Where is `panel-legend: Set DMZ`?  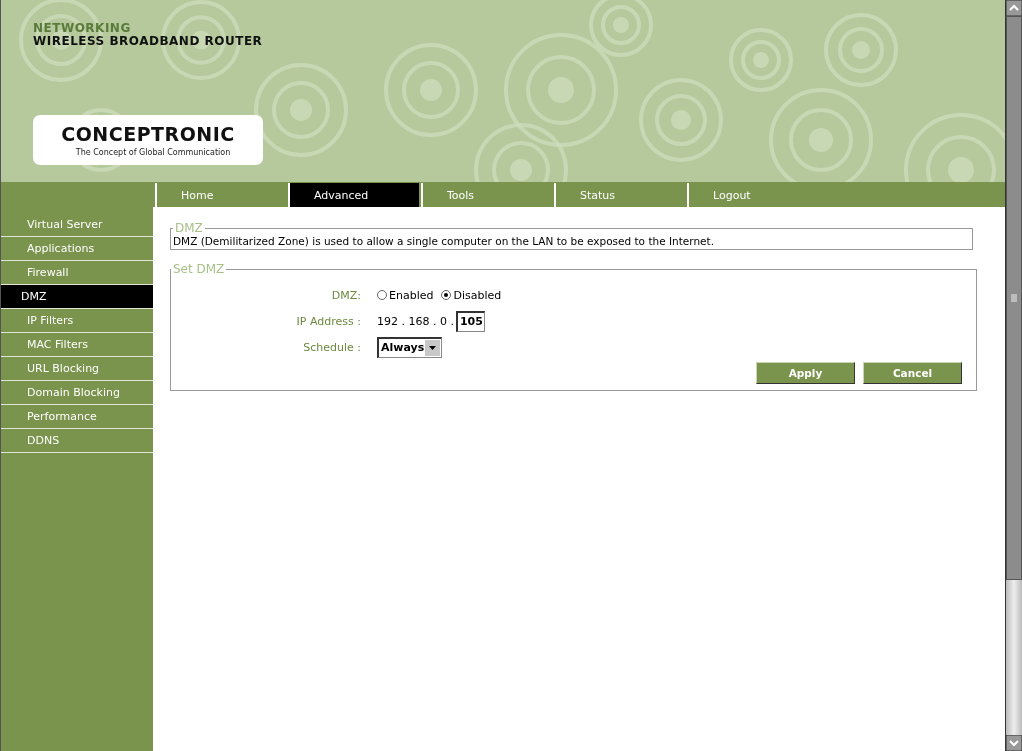
panel-legend: Set DMZ is located at coordinates (199, 269).